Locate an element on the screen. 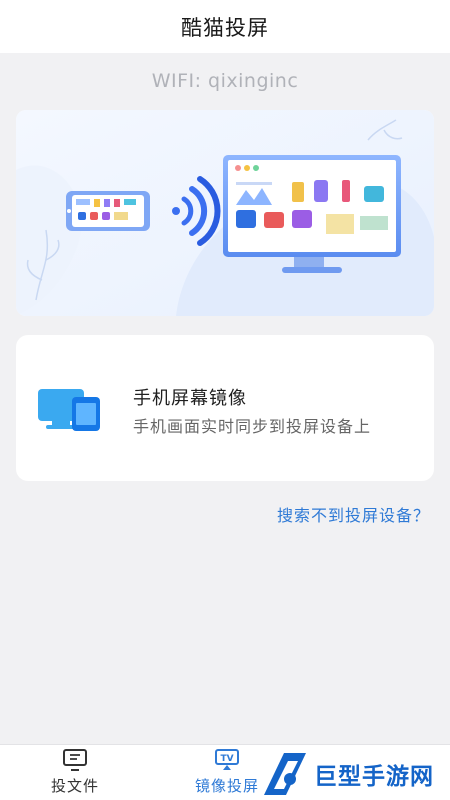  svg-text: TV is located at coordinates (226, 759).